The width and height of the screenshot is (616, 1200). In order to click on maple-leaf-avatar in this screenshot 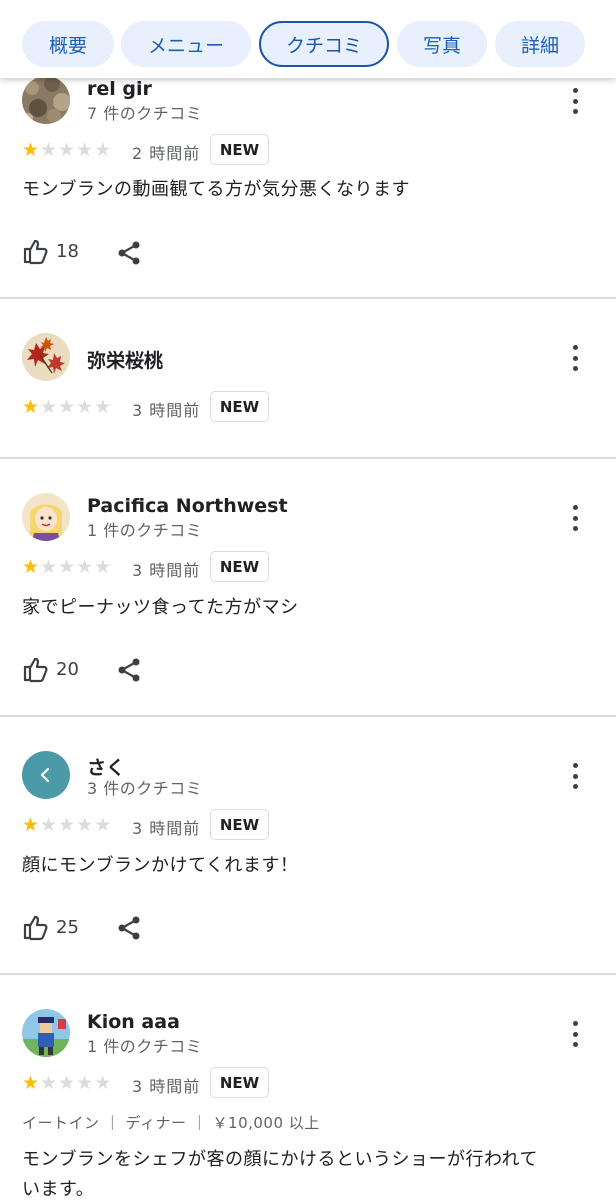, I will do `click(46, 357)`.